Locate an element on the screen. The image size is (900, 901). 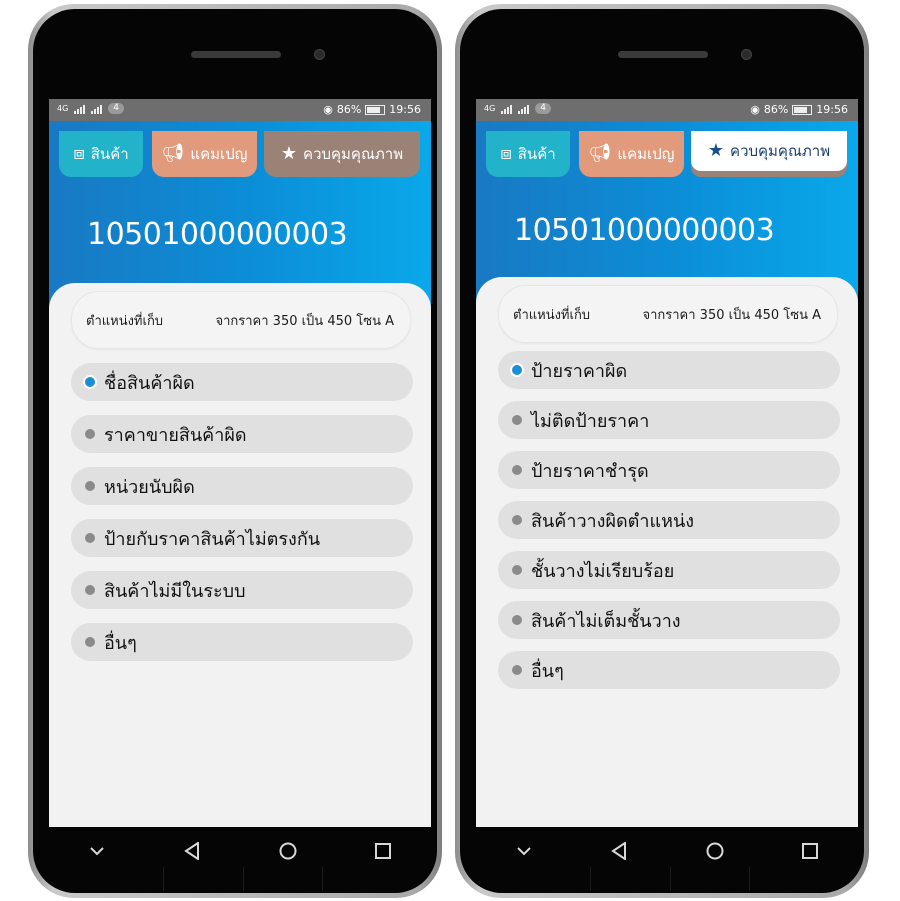
option-label: หน่วยนับผิด is located at coordinates (149, 487).